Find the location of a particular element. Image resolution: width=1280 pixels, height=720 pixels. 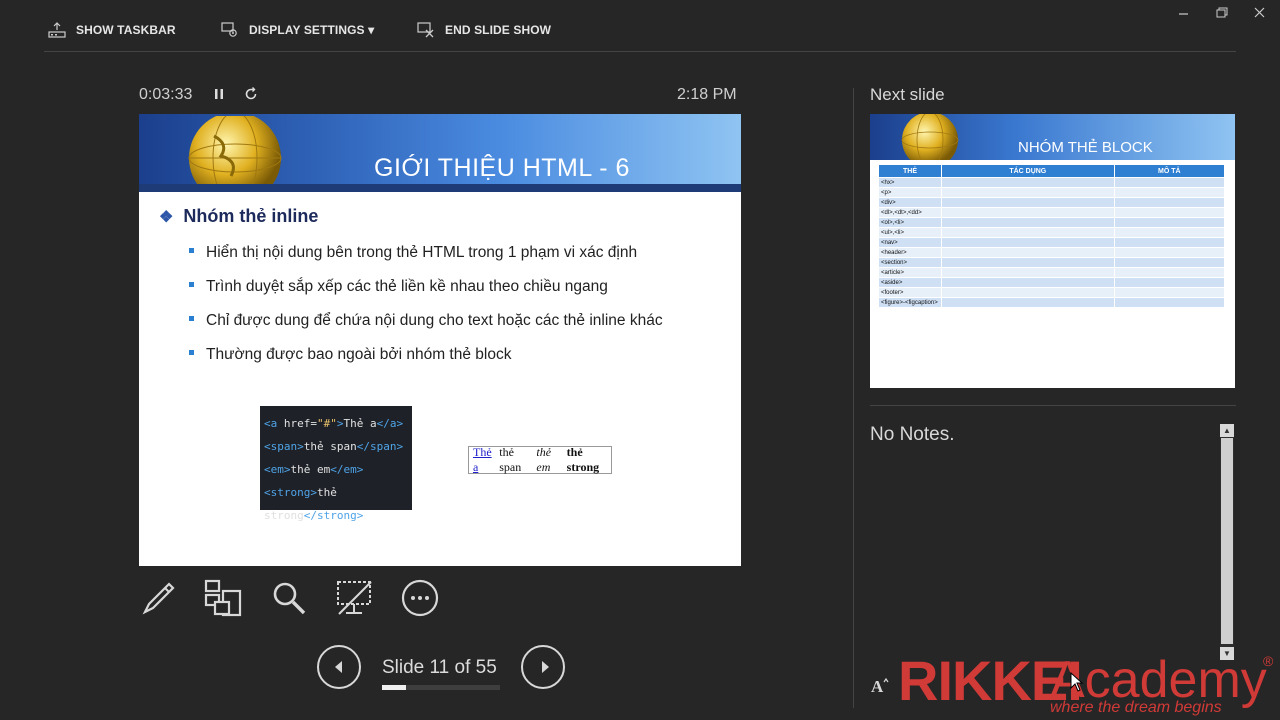

table-row: <dl>,<dt>,<dd> is located at coordinates (1052, 212).